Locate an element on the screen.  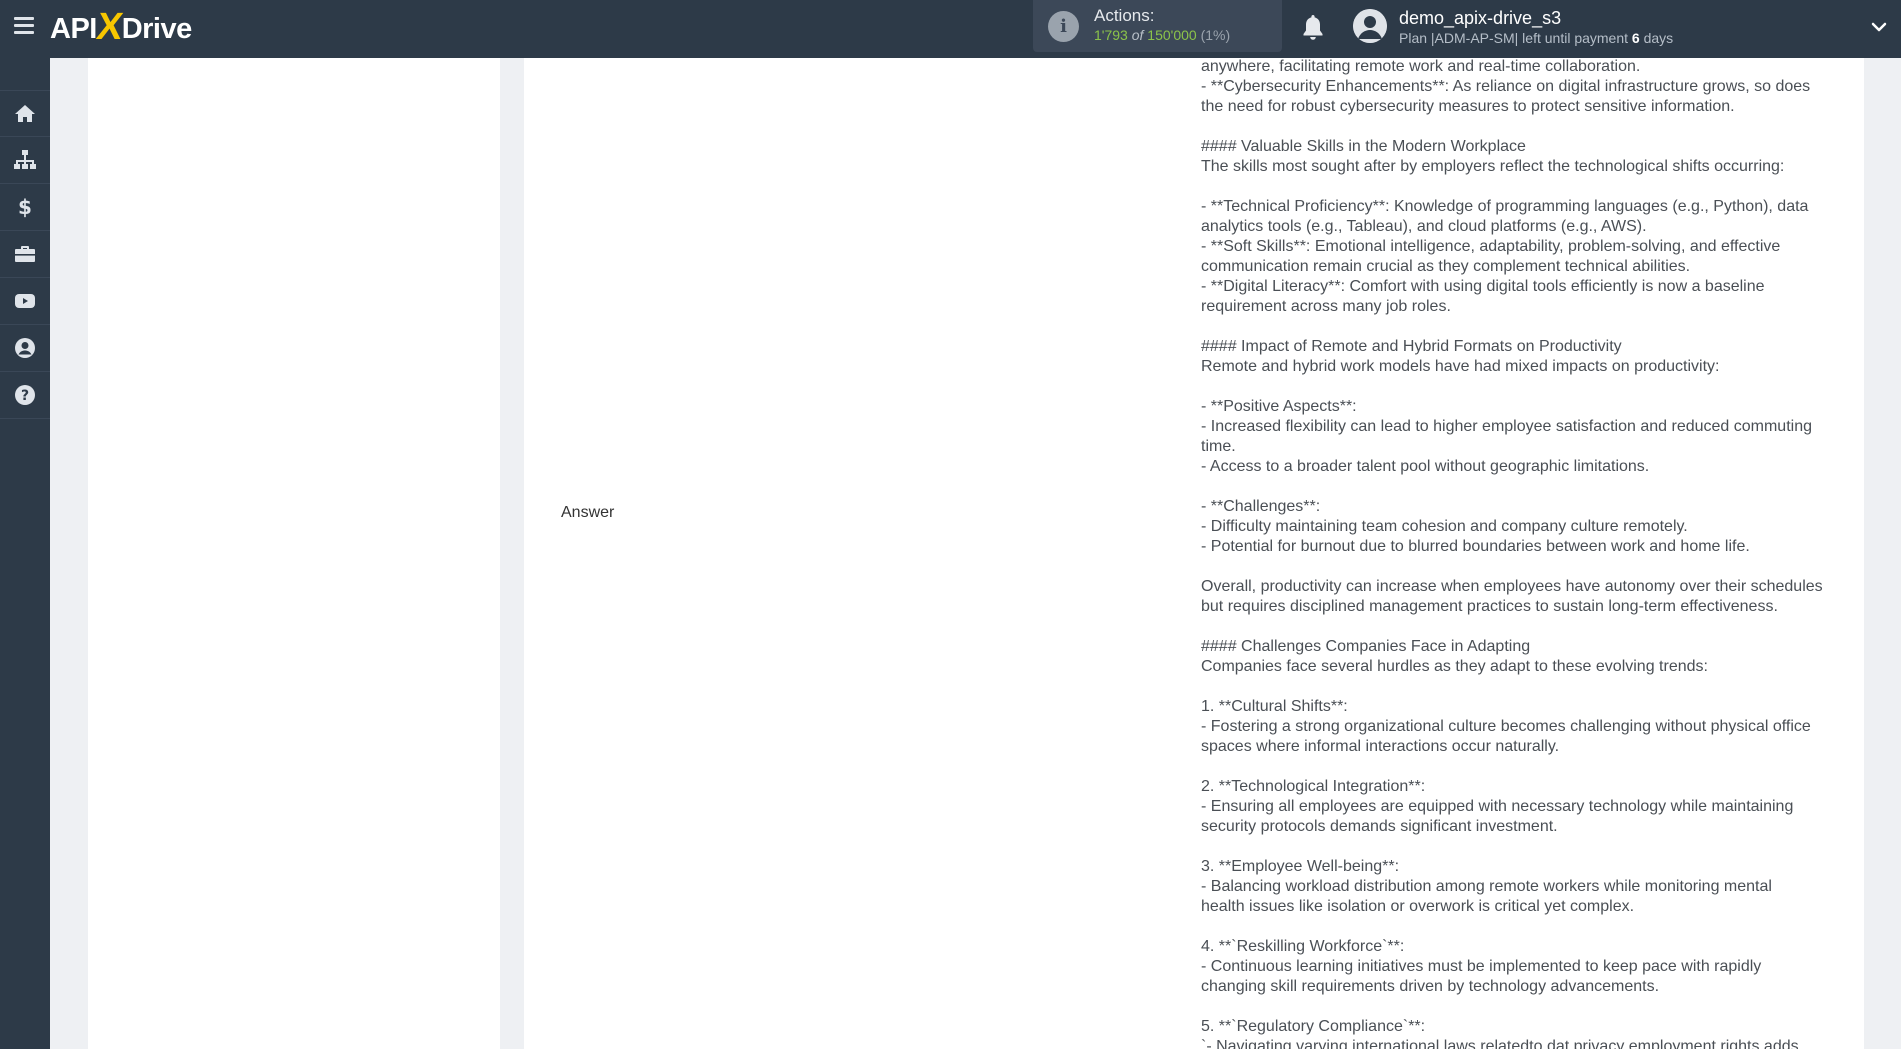
answer-line: 4. **`Reskilling Workforce`**: is located at coordinates (1303, 946).